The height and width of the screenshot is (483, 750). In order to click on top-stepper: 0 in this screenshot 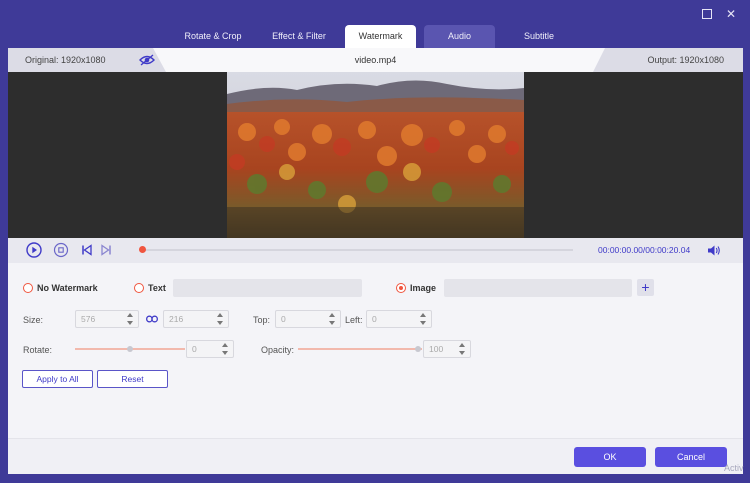, I will do `click(308, 319)`.